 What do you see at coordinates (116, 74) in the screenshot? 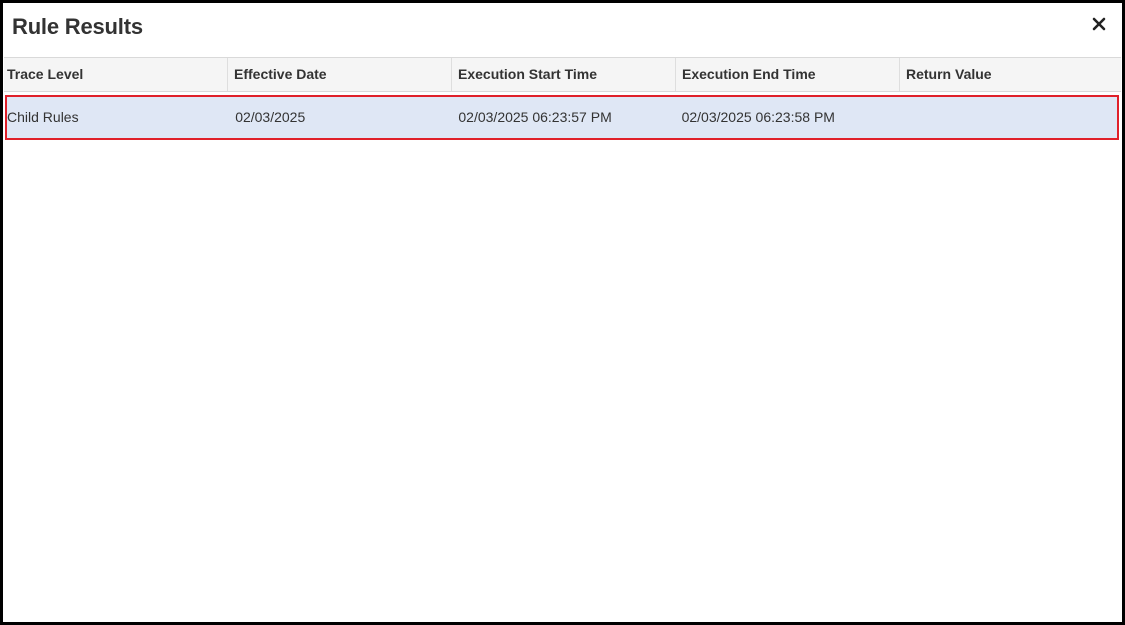
I see `column-header-trace-level: Trace Level` at bounding box center [116, 74].